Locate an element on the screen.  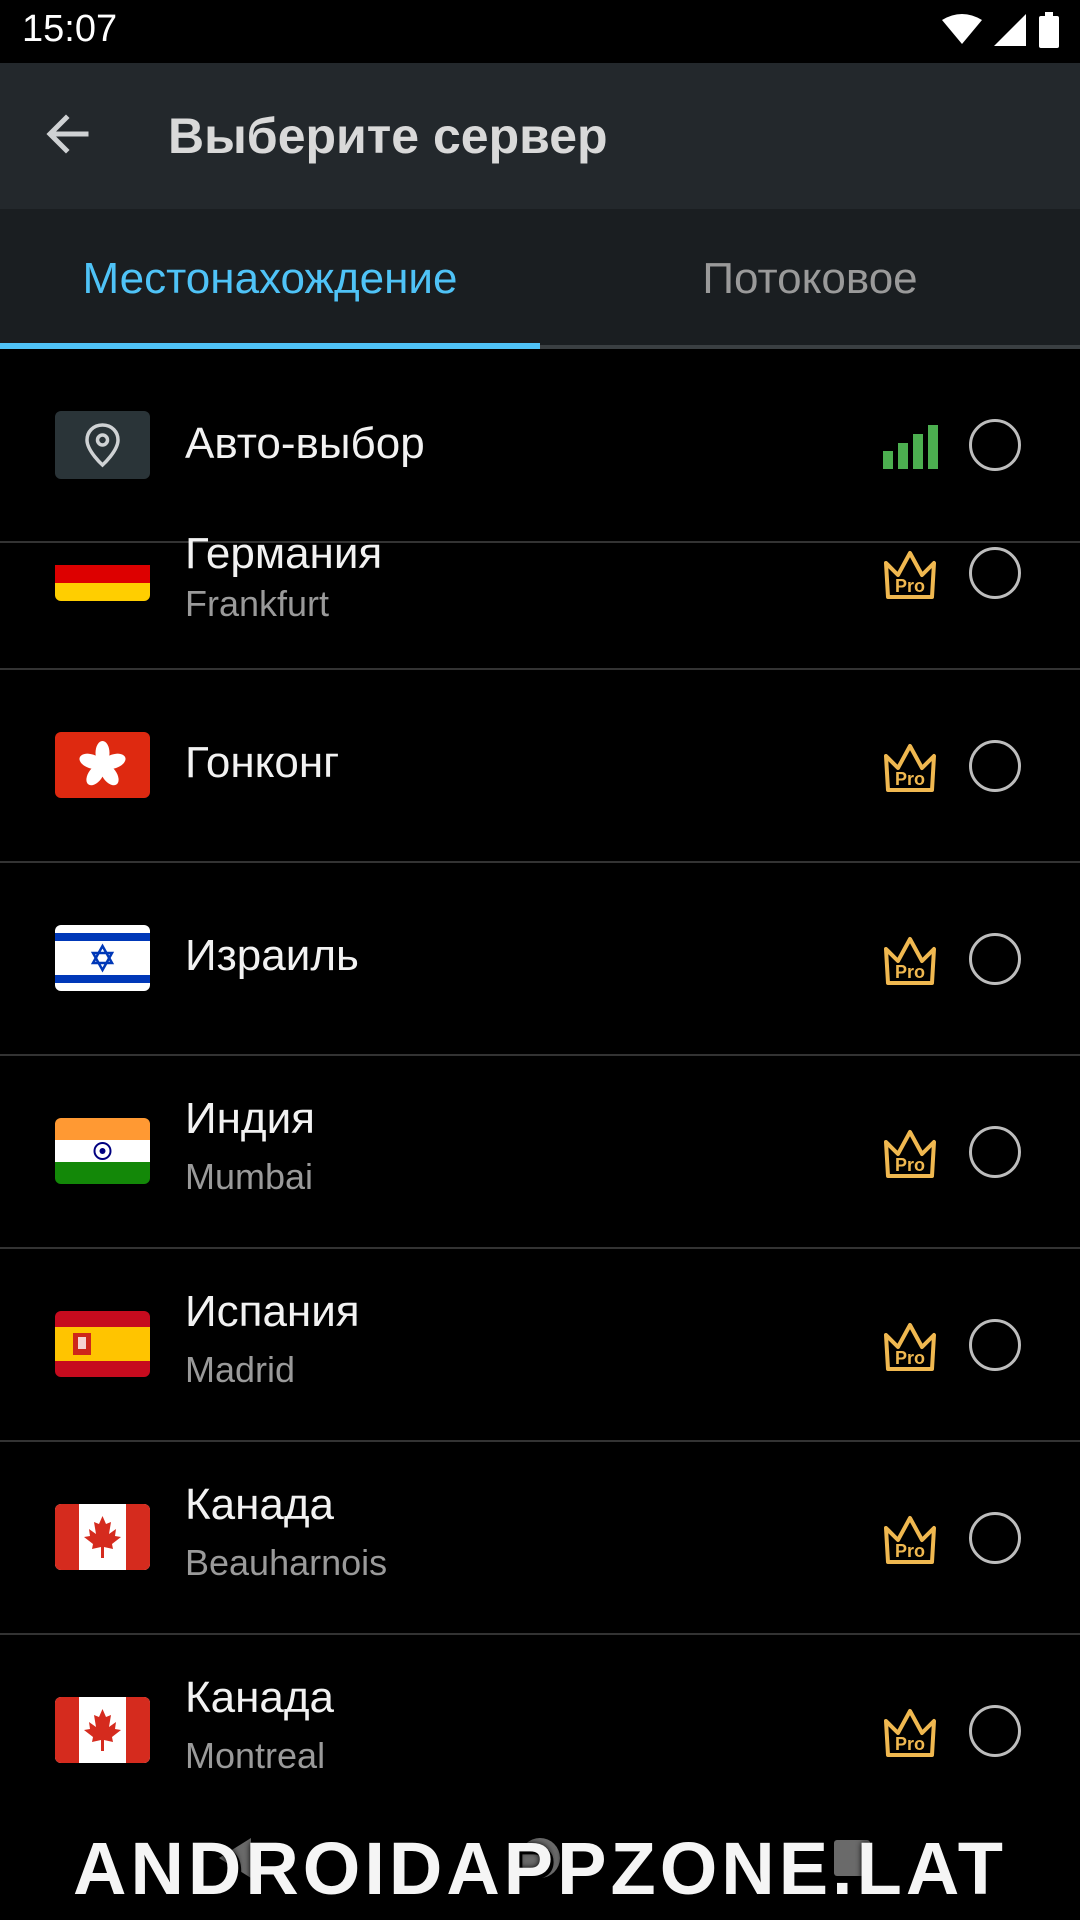
server-country: Испания is located at coordinates (272, 1311).